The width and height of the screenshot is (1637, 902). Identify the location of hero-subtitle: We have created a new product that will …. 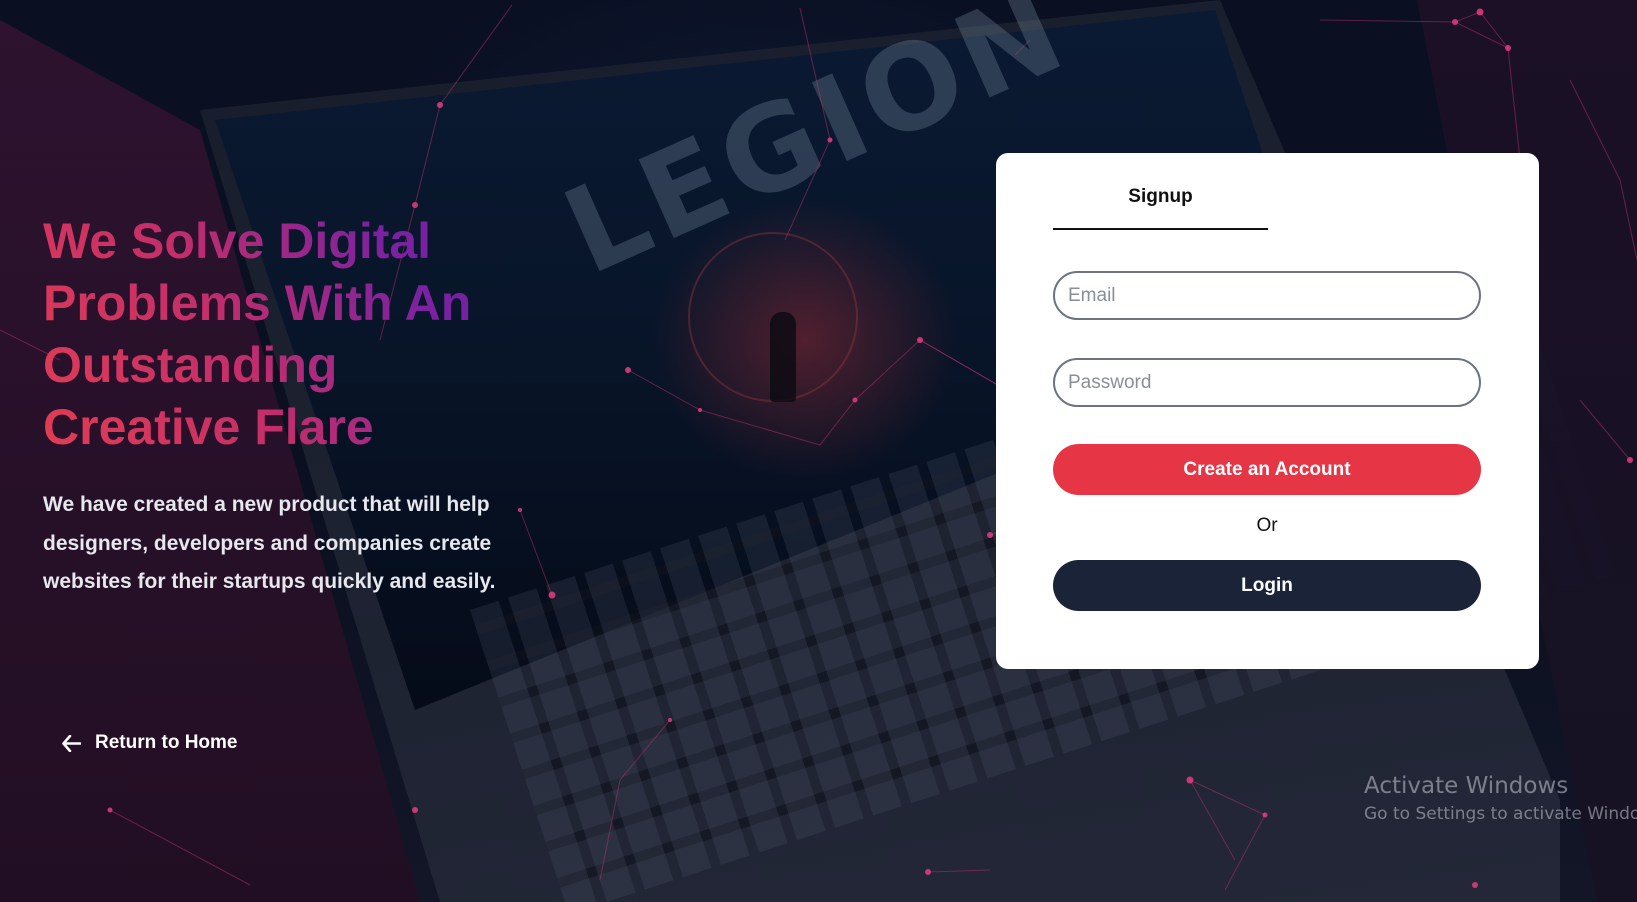
(283, 544).